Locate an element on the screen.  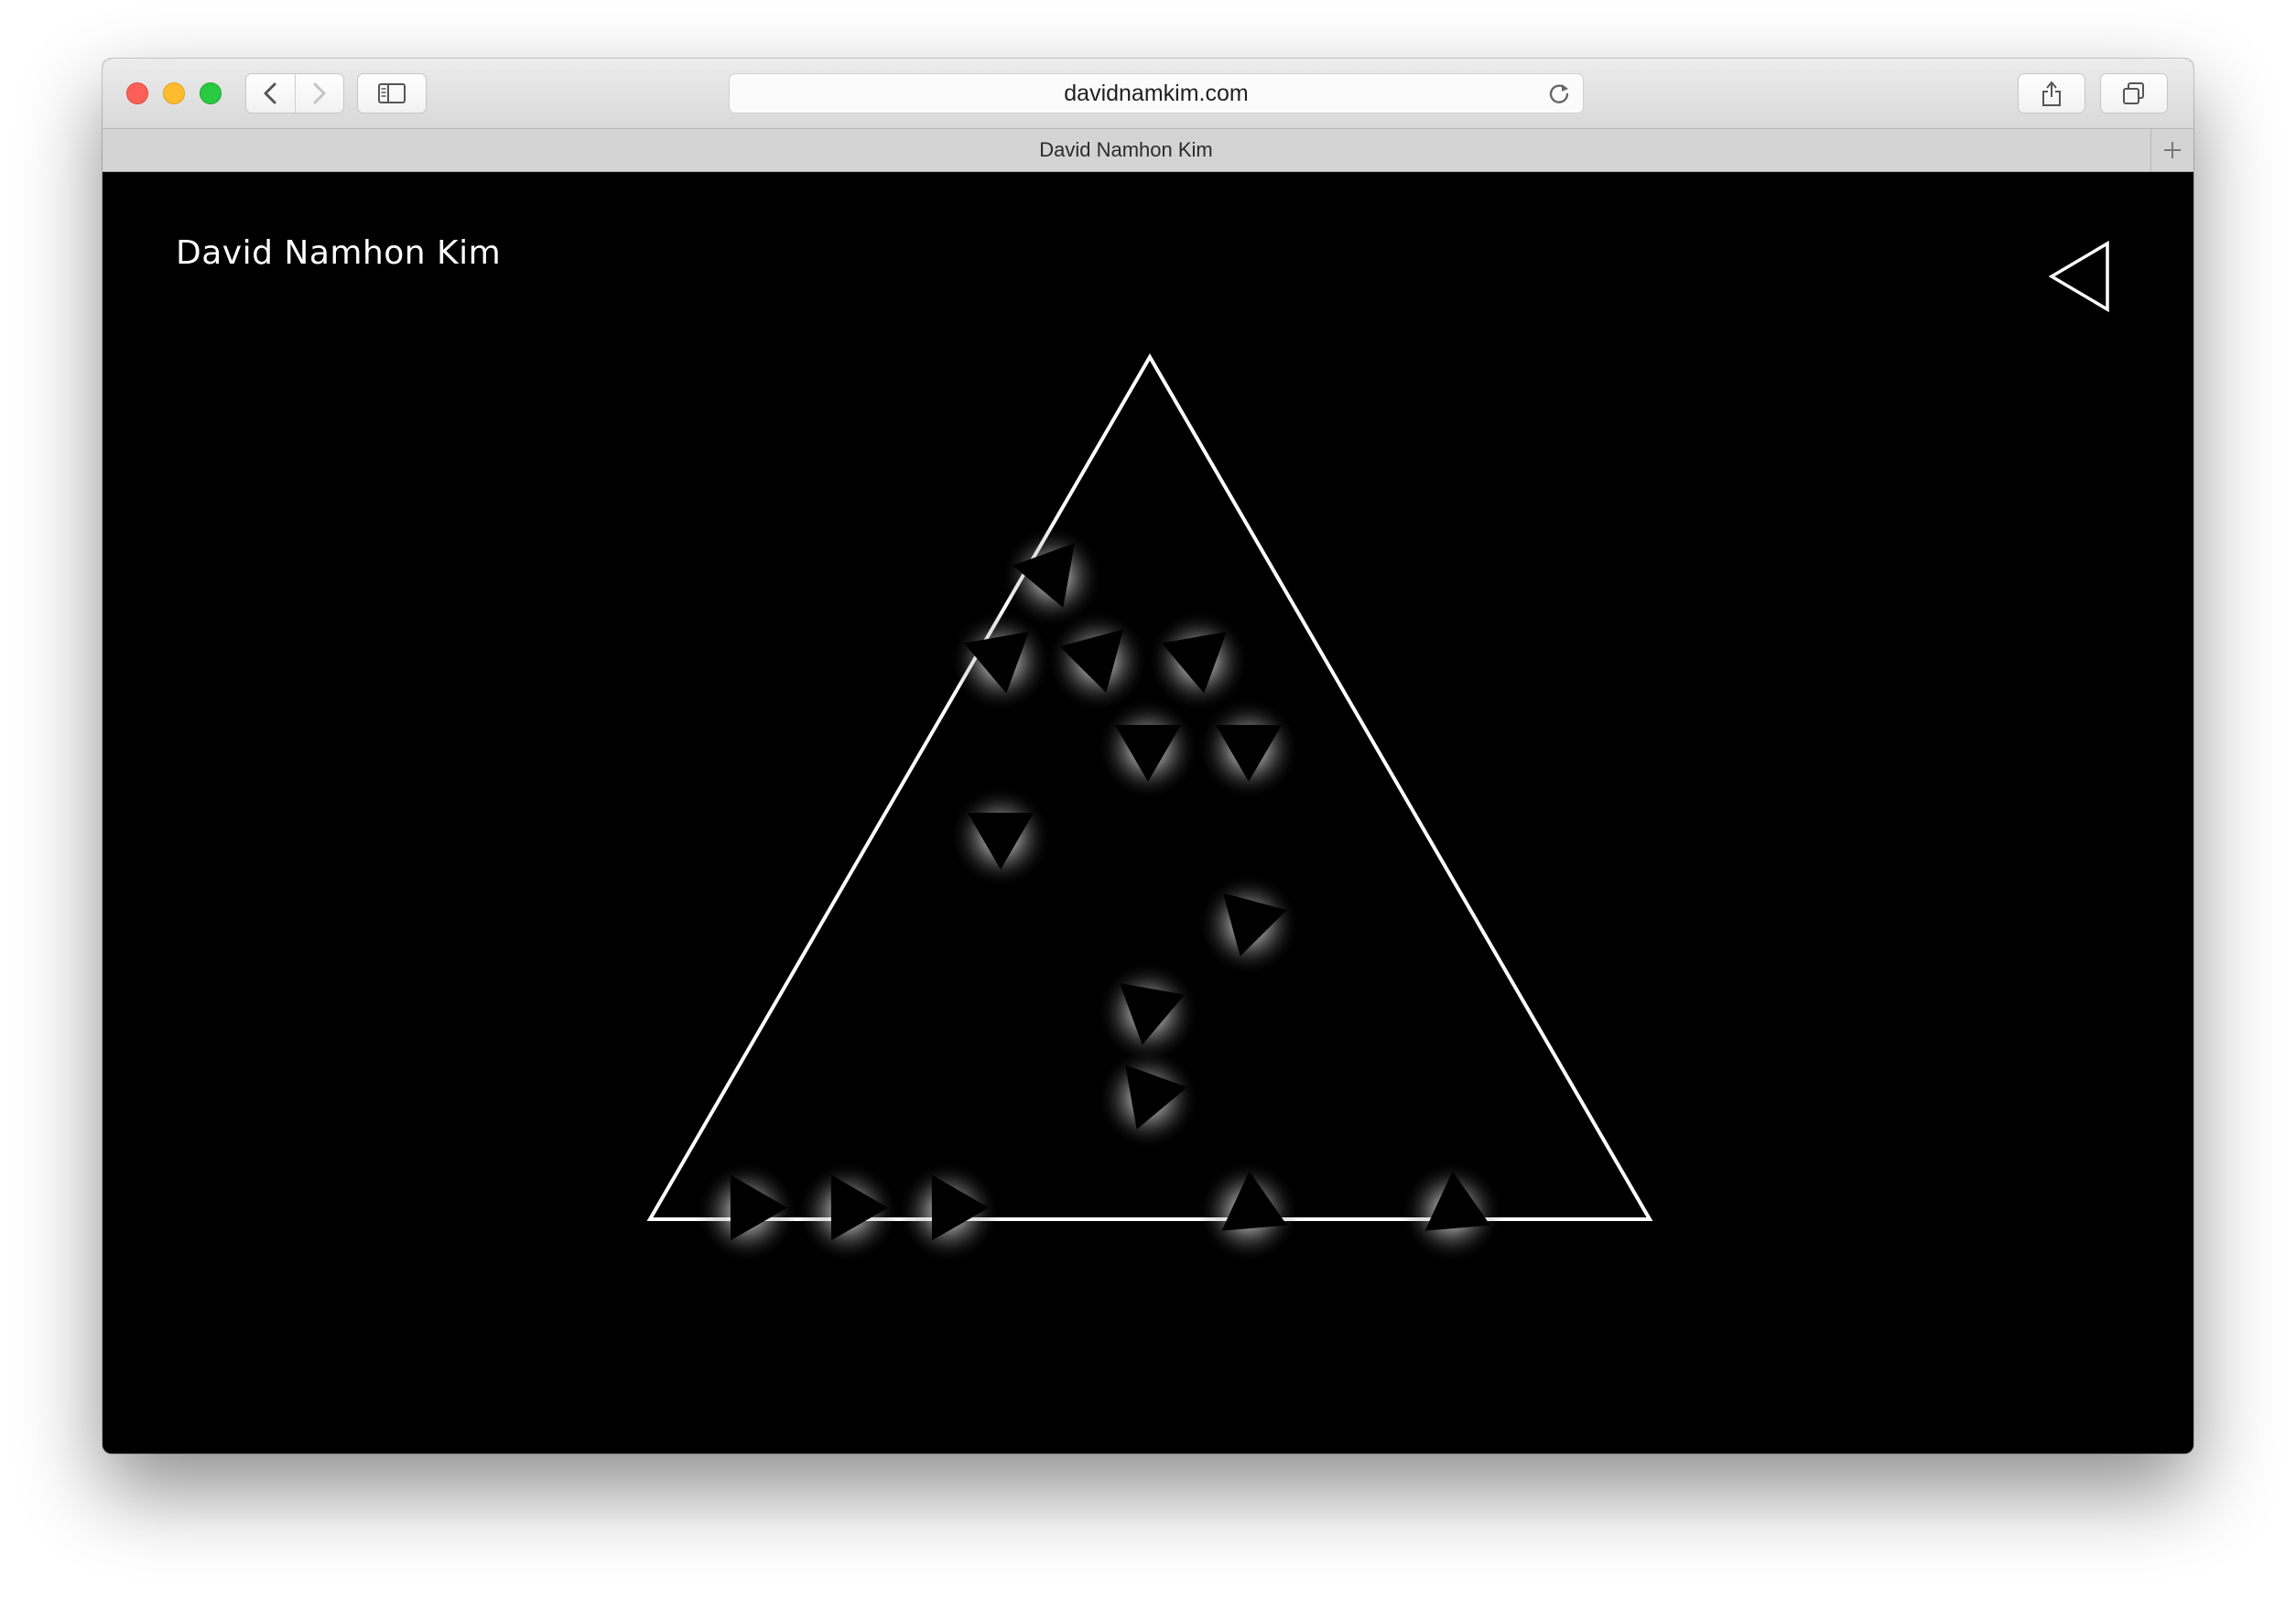
share-icon is located at coordinates (2051, 94).